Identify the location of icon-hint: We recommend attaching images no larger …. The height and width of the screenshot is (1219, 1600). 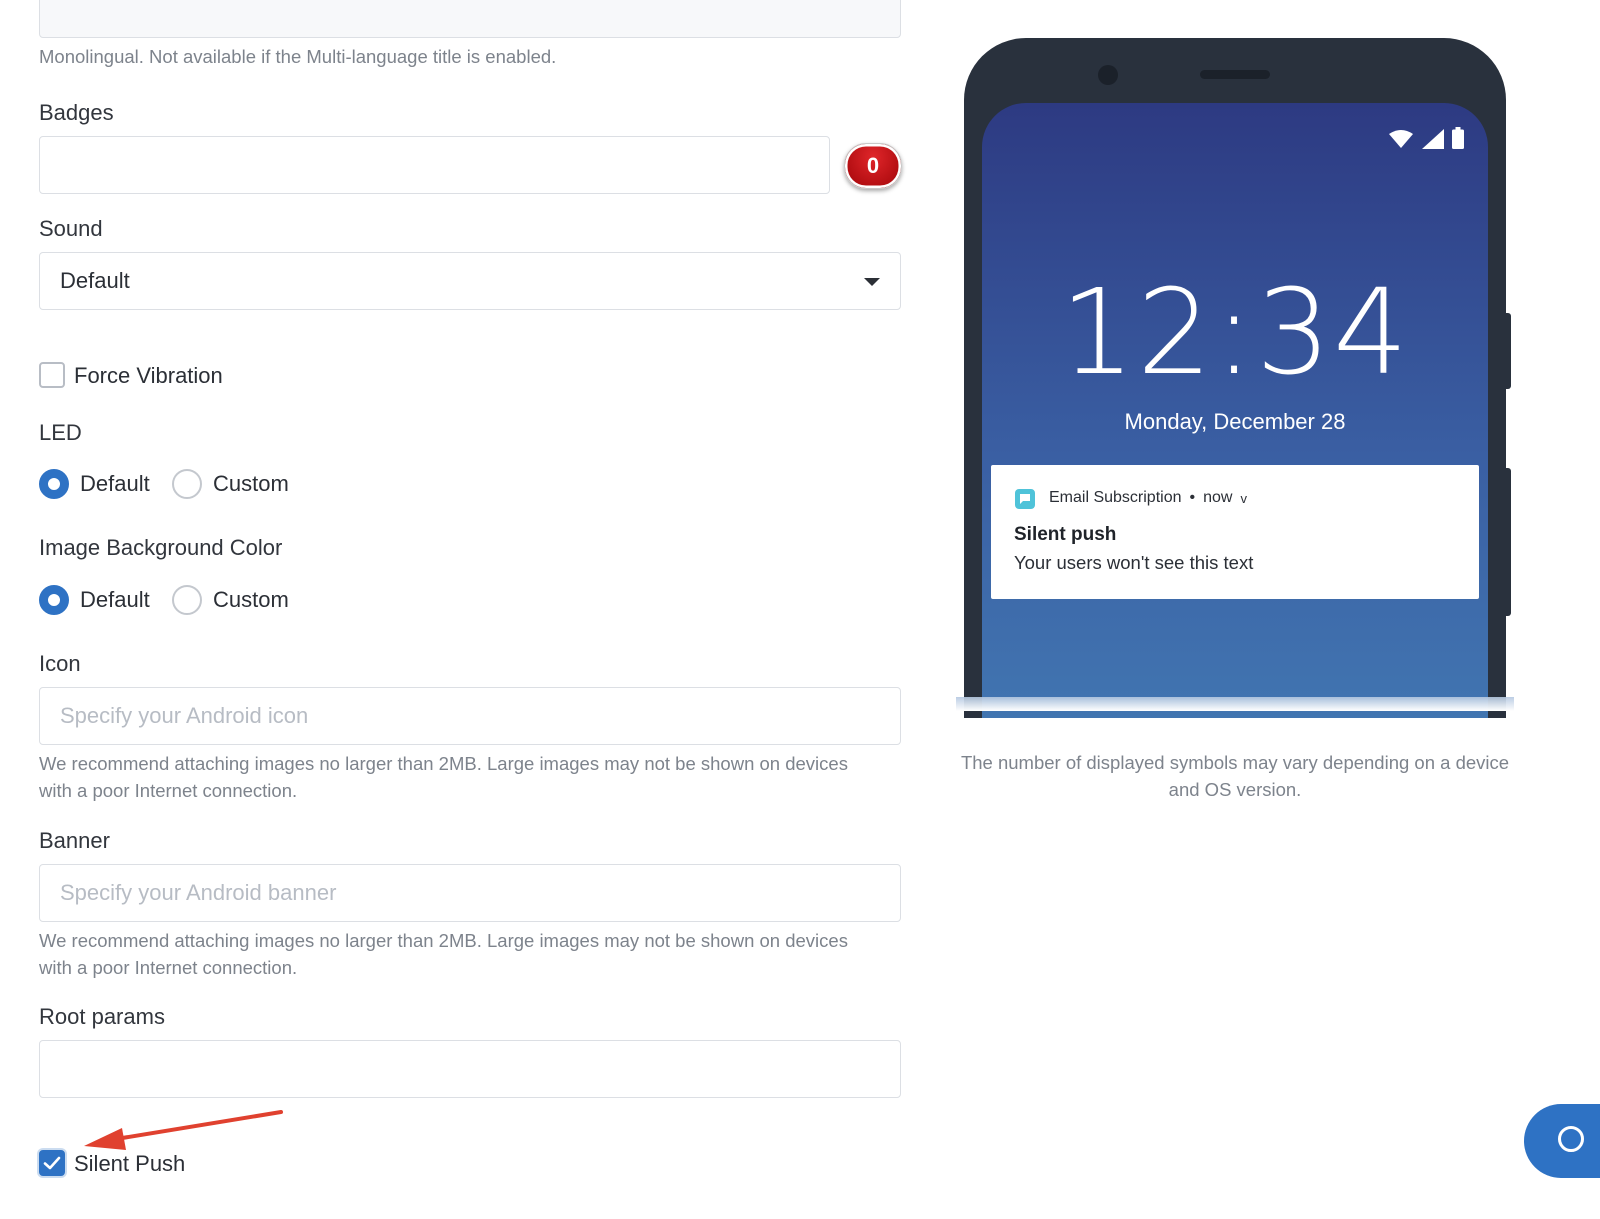
(470, 777).